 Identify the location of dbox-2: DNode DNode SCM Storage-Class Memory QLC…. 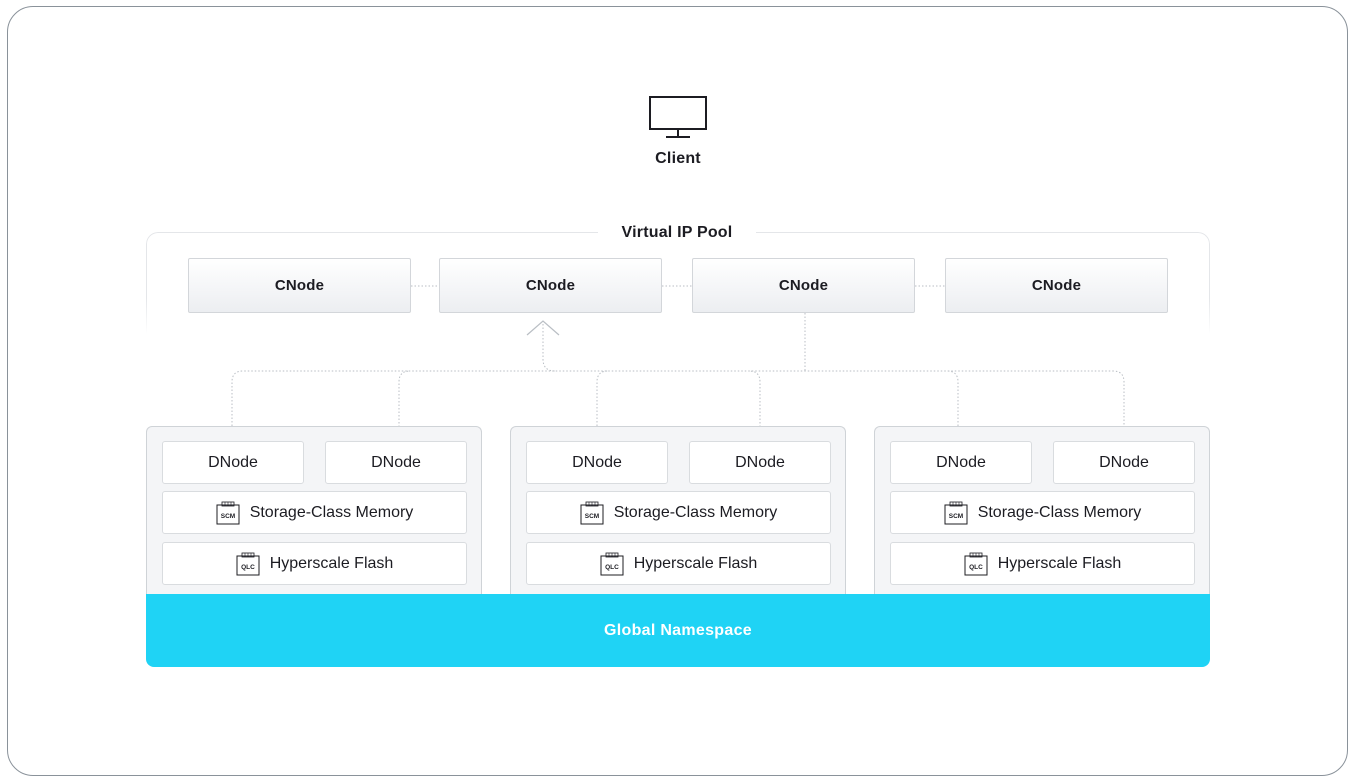
(678, 511).